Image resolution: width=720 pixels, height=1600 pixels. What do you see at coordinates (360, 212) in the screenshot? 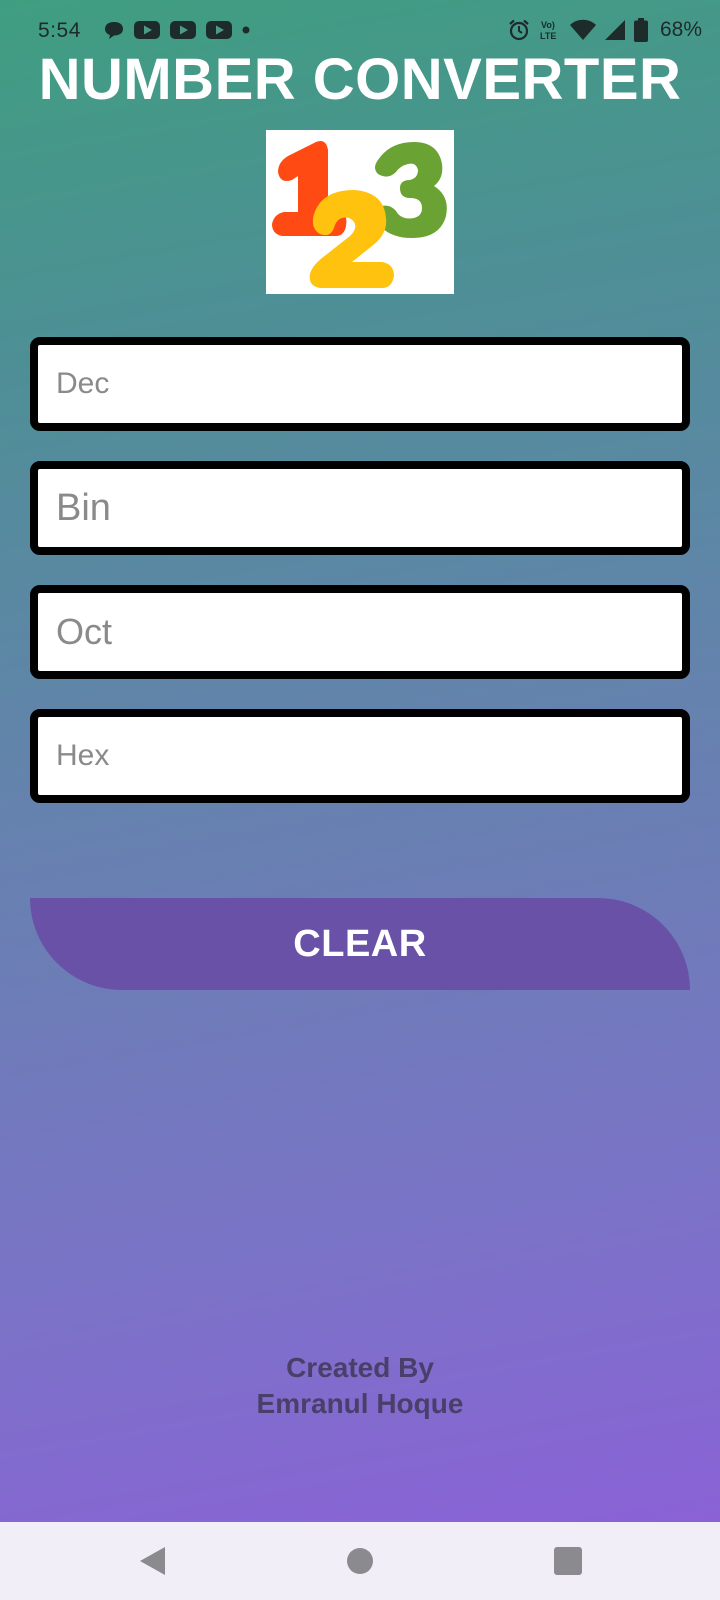
I see `numbers-123-logo-icon` at bounding box center [360, 212].